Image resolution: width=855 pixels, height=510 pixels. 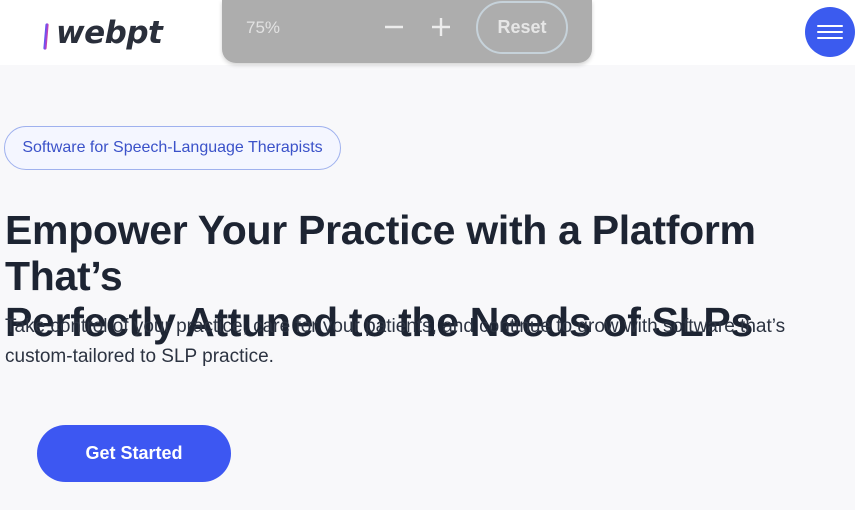 What do you see at coordinates (522, 27) in the screenshot?
I see `reset-button: Reset` at bounding box center [522, 27].